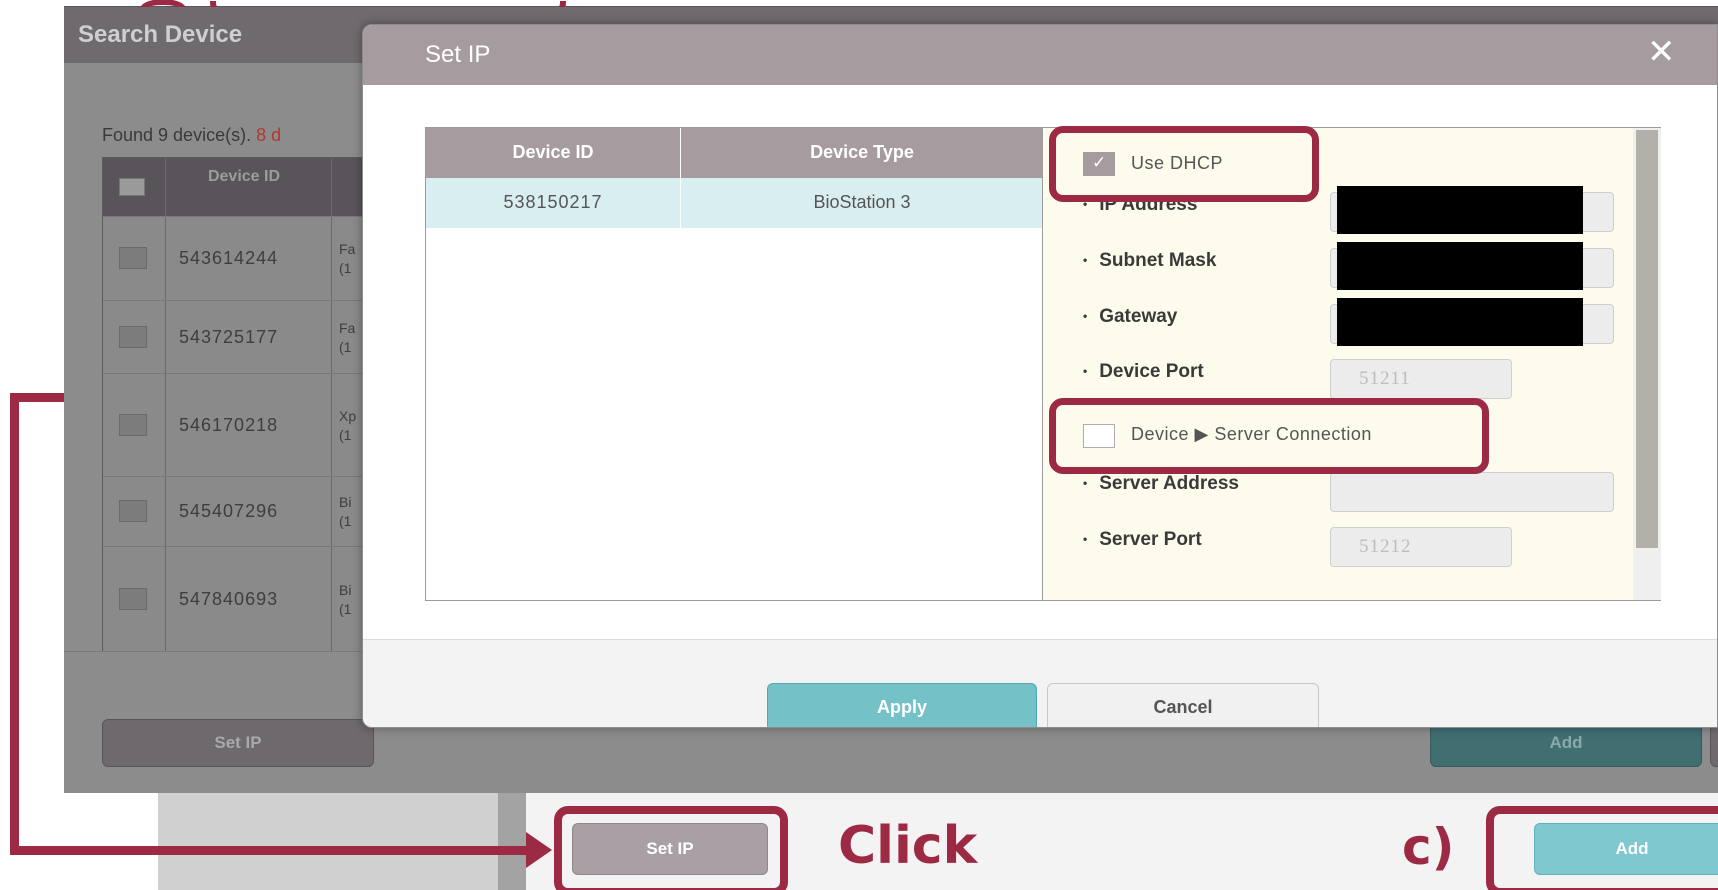 The image size is (1718, 890). I want to click on server-port-input: 51212, so click(1421, 547).